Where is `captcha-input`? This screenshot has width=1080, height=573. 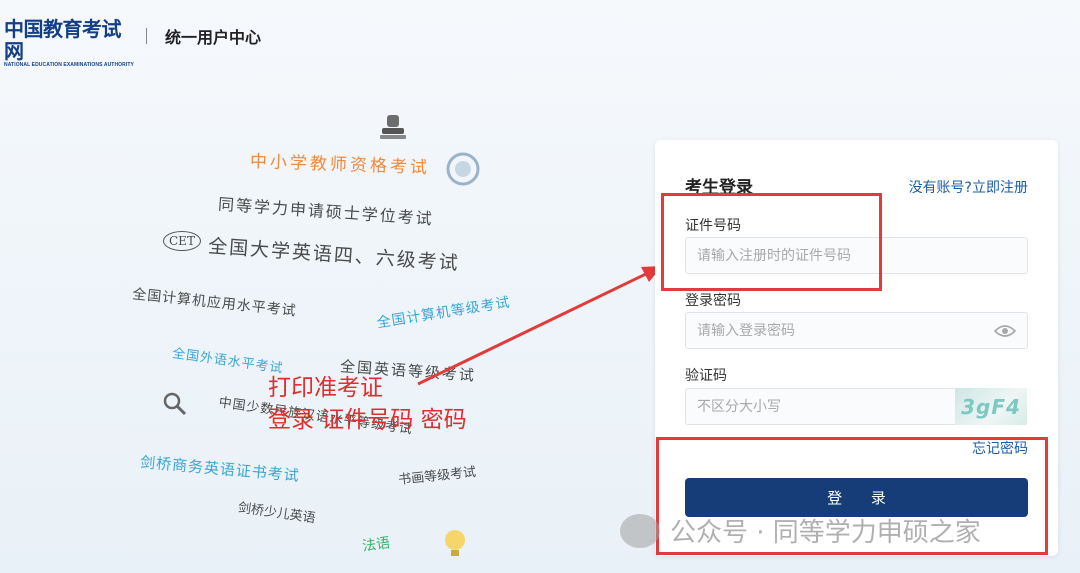 captcha-input is located at coordinates (821, 406).